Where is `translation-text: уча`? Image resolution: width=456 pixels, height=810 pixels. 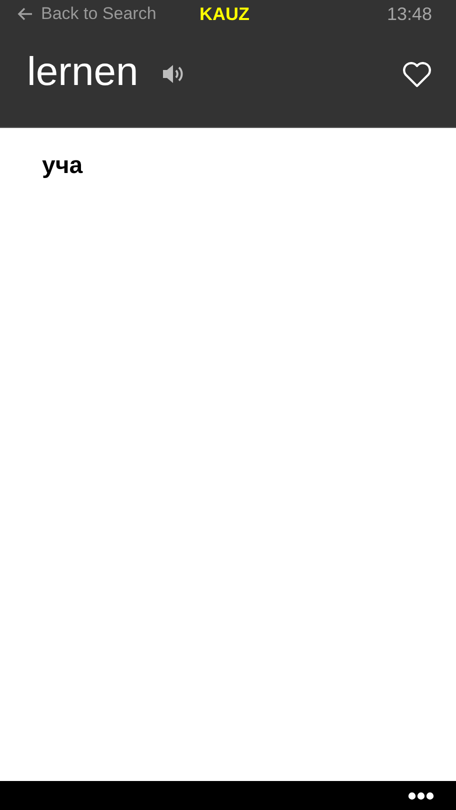 translation-text: уча is located at coordinates (62, 166).